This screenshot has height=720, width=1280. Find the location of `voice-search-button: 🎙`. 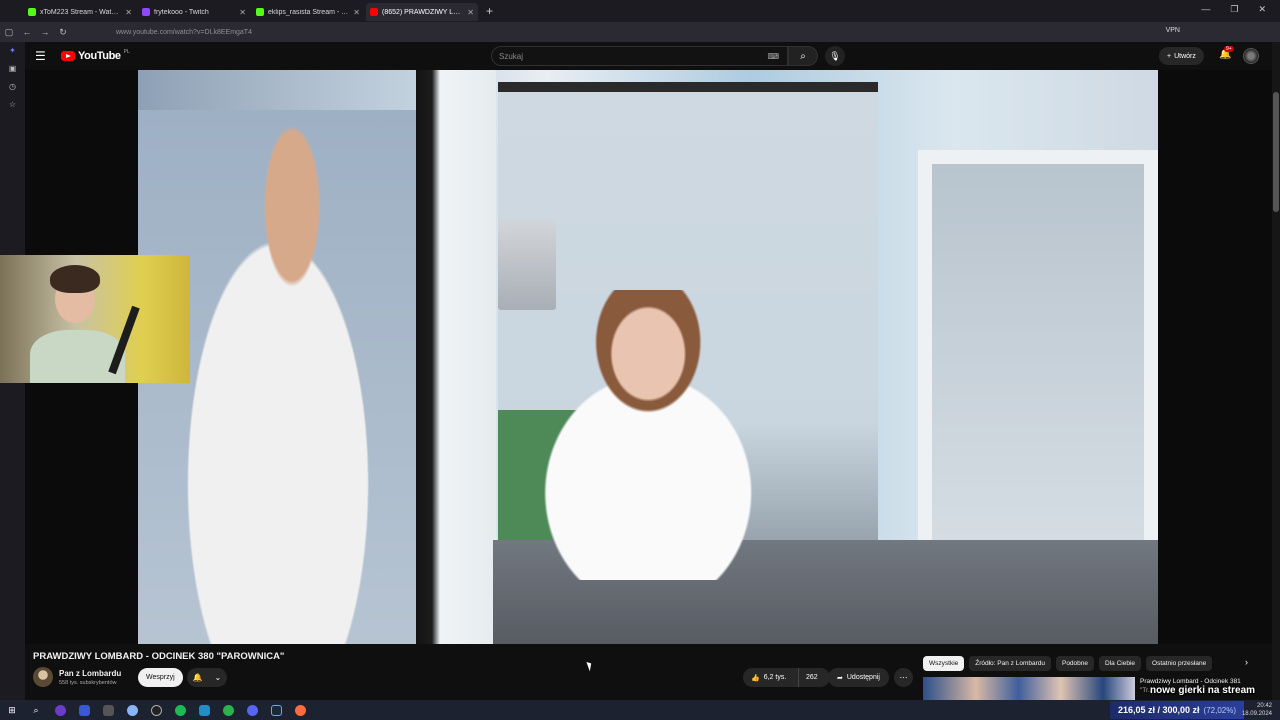

voice-search-button: 🎙 is located at coordinates (835, 56).